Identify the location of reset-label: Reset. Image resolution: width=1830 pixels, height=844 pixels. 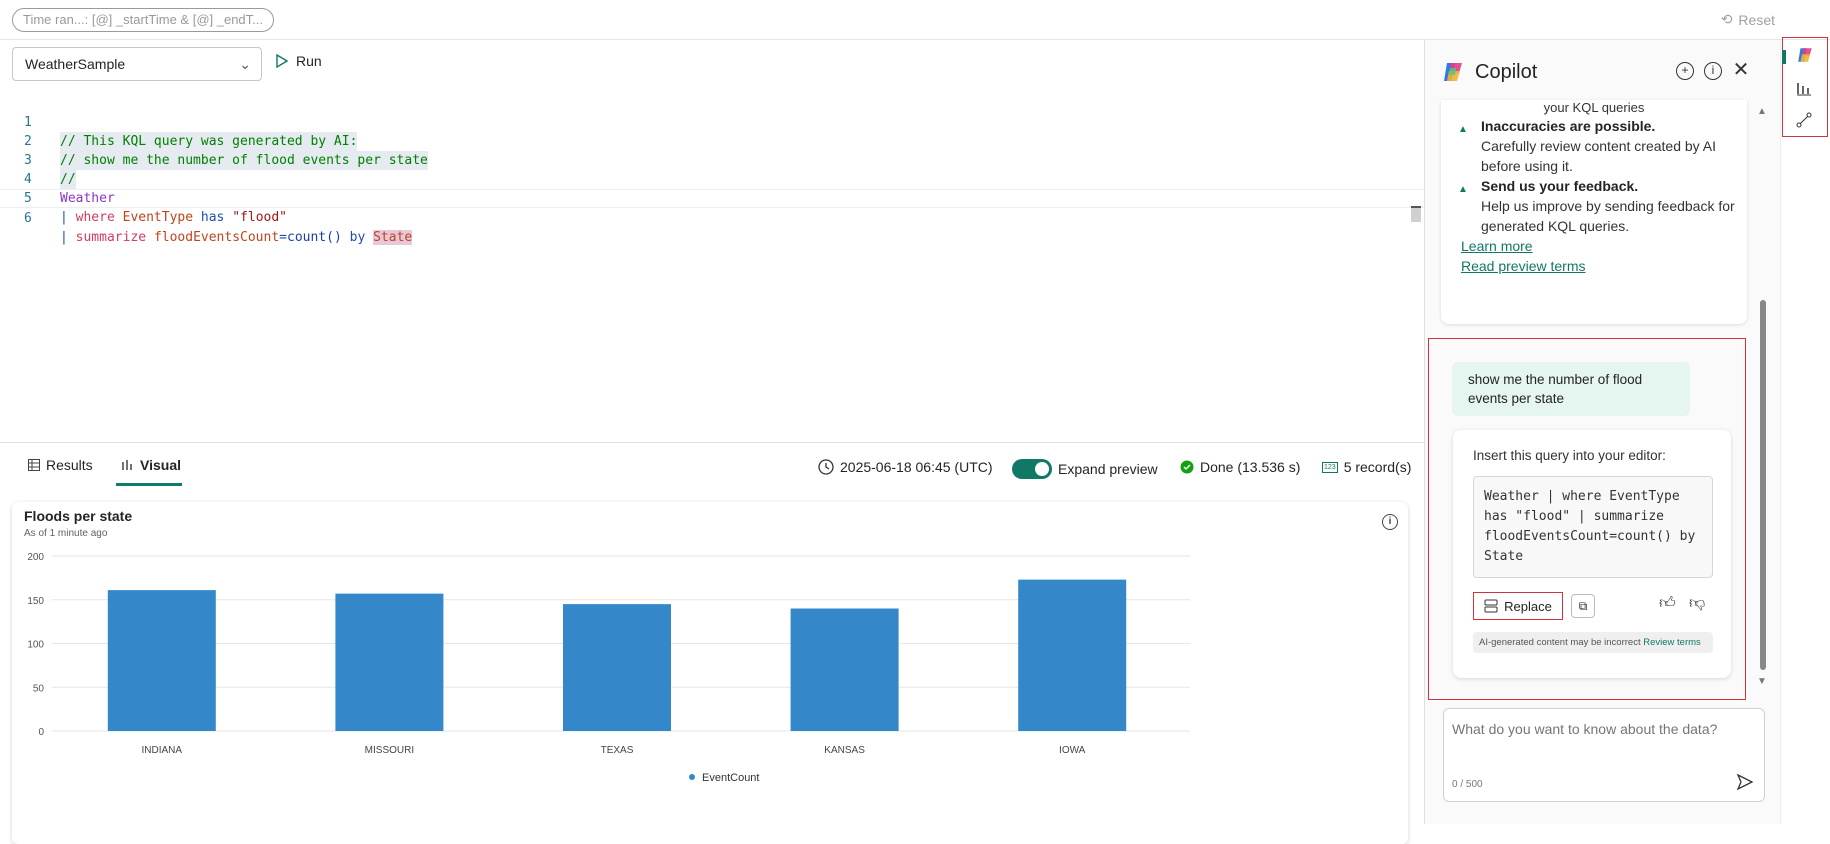
(1756, 19).